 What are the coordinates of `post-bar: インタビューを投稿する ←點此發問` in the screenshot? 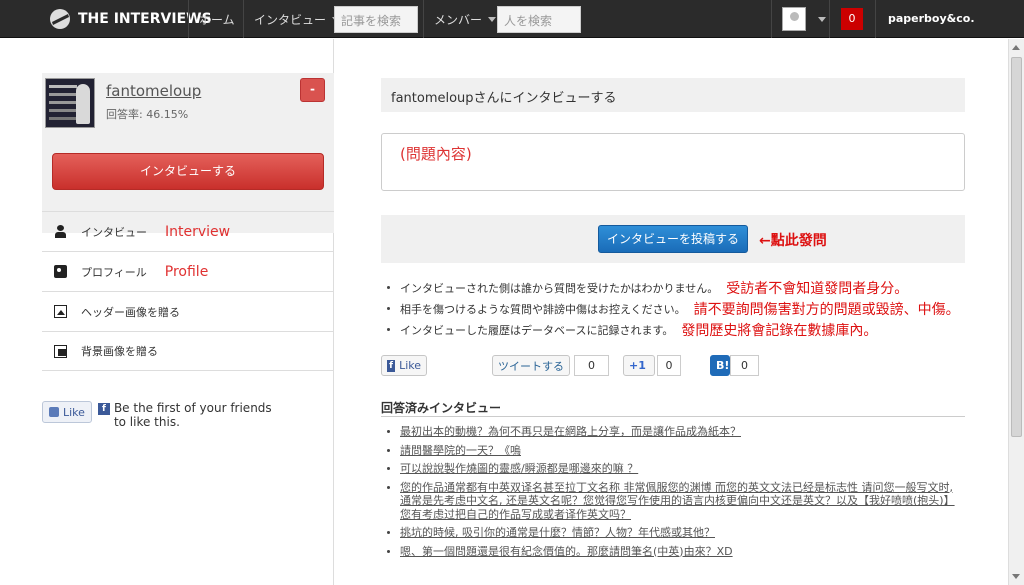 It's located at (673, 239).